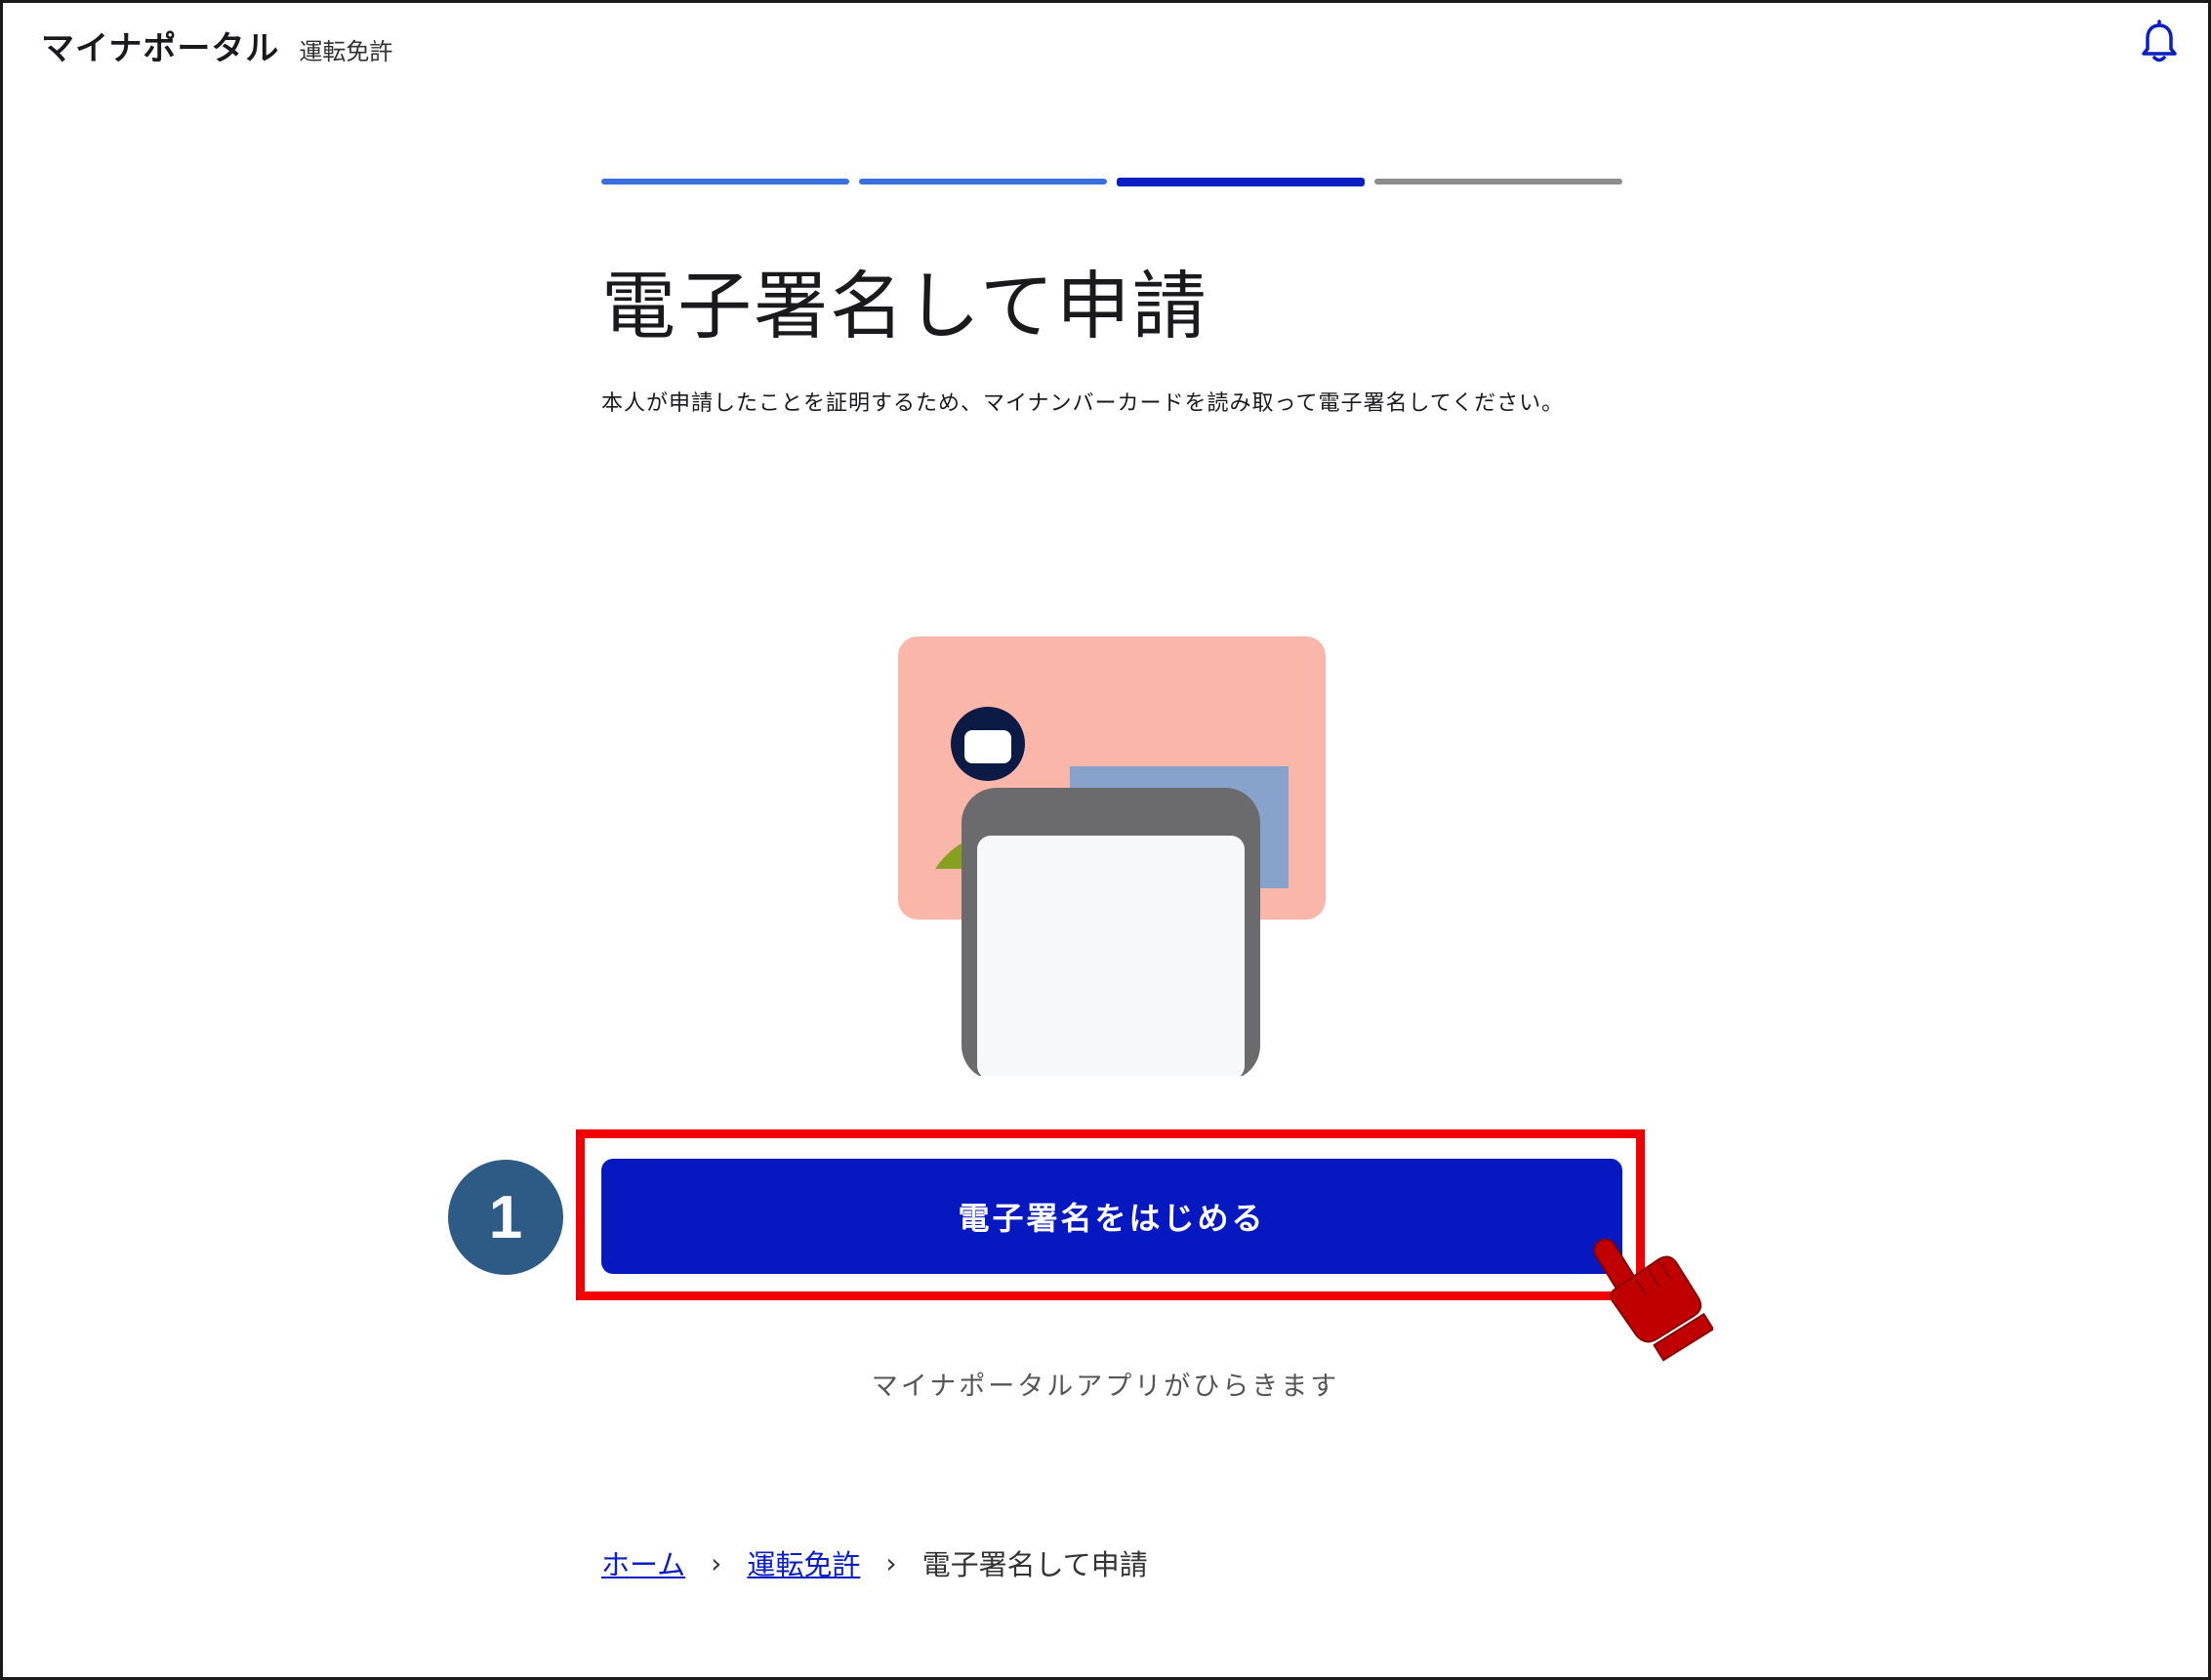  Describe the element at coordinates (1112, 182) in the screenshot. I see `progress-stepper` at that location.